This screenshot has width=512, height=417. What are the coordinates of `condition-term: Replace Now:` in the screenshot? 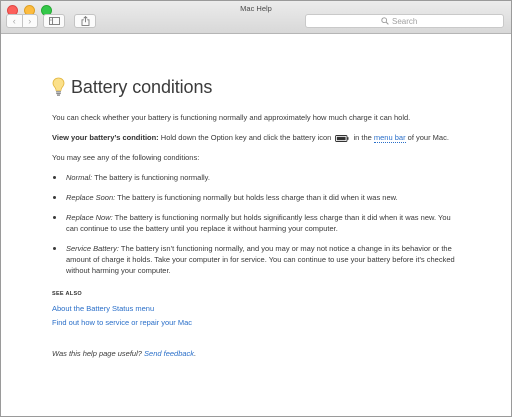 It's located at (89, 217).